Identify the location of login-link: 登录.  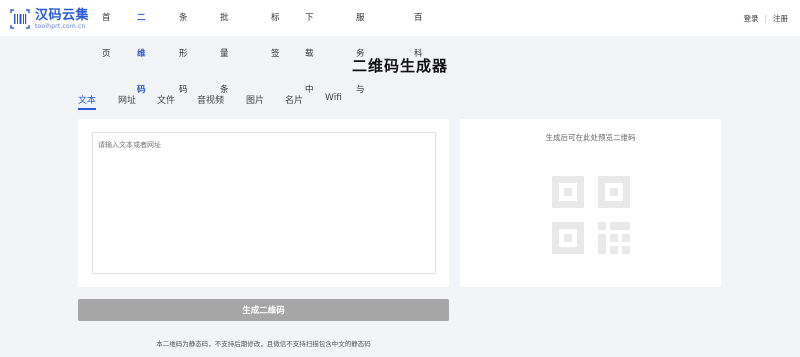
(750, 18).